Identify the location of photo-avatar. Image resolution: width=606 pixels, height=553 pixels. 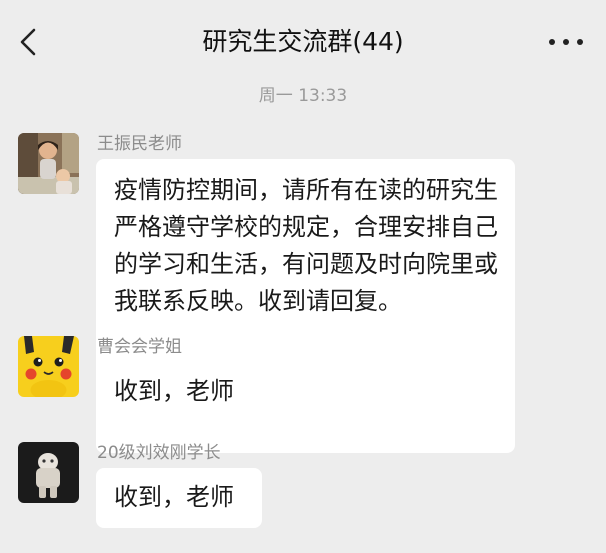
(48, 163).